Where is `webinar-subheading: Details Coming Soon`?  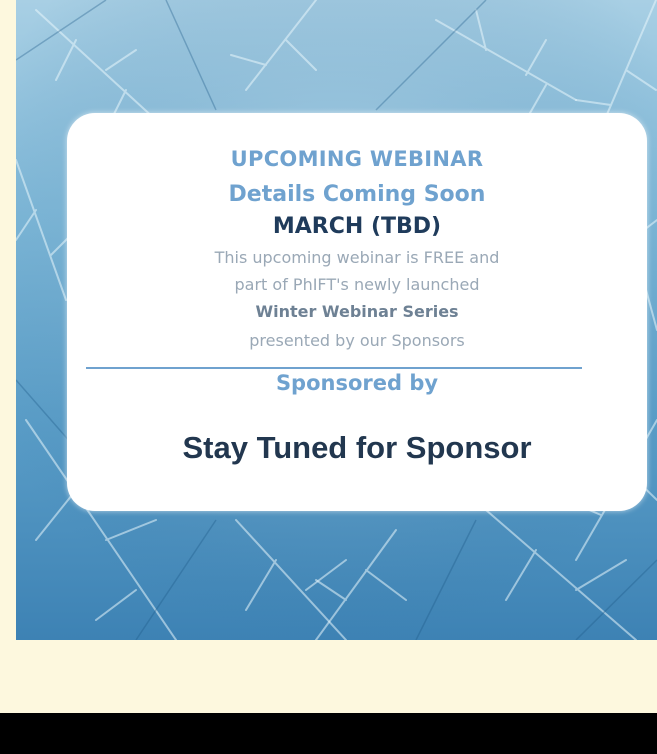 webinar-subheading: Details Coming Soon is located at coordinates (357, 194).